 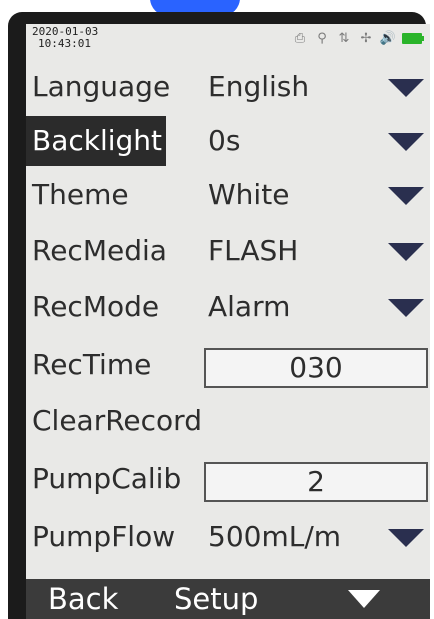 What do you see at coordinates (80, 194) in the screenshot?
I see `setting-label: Theme` at bounding box center [80, 194].